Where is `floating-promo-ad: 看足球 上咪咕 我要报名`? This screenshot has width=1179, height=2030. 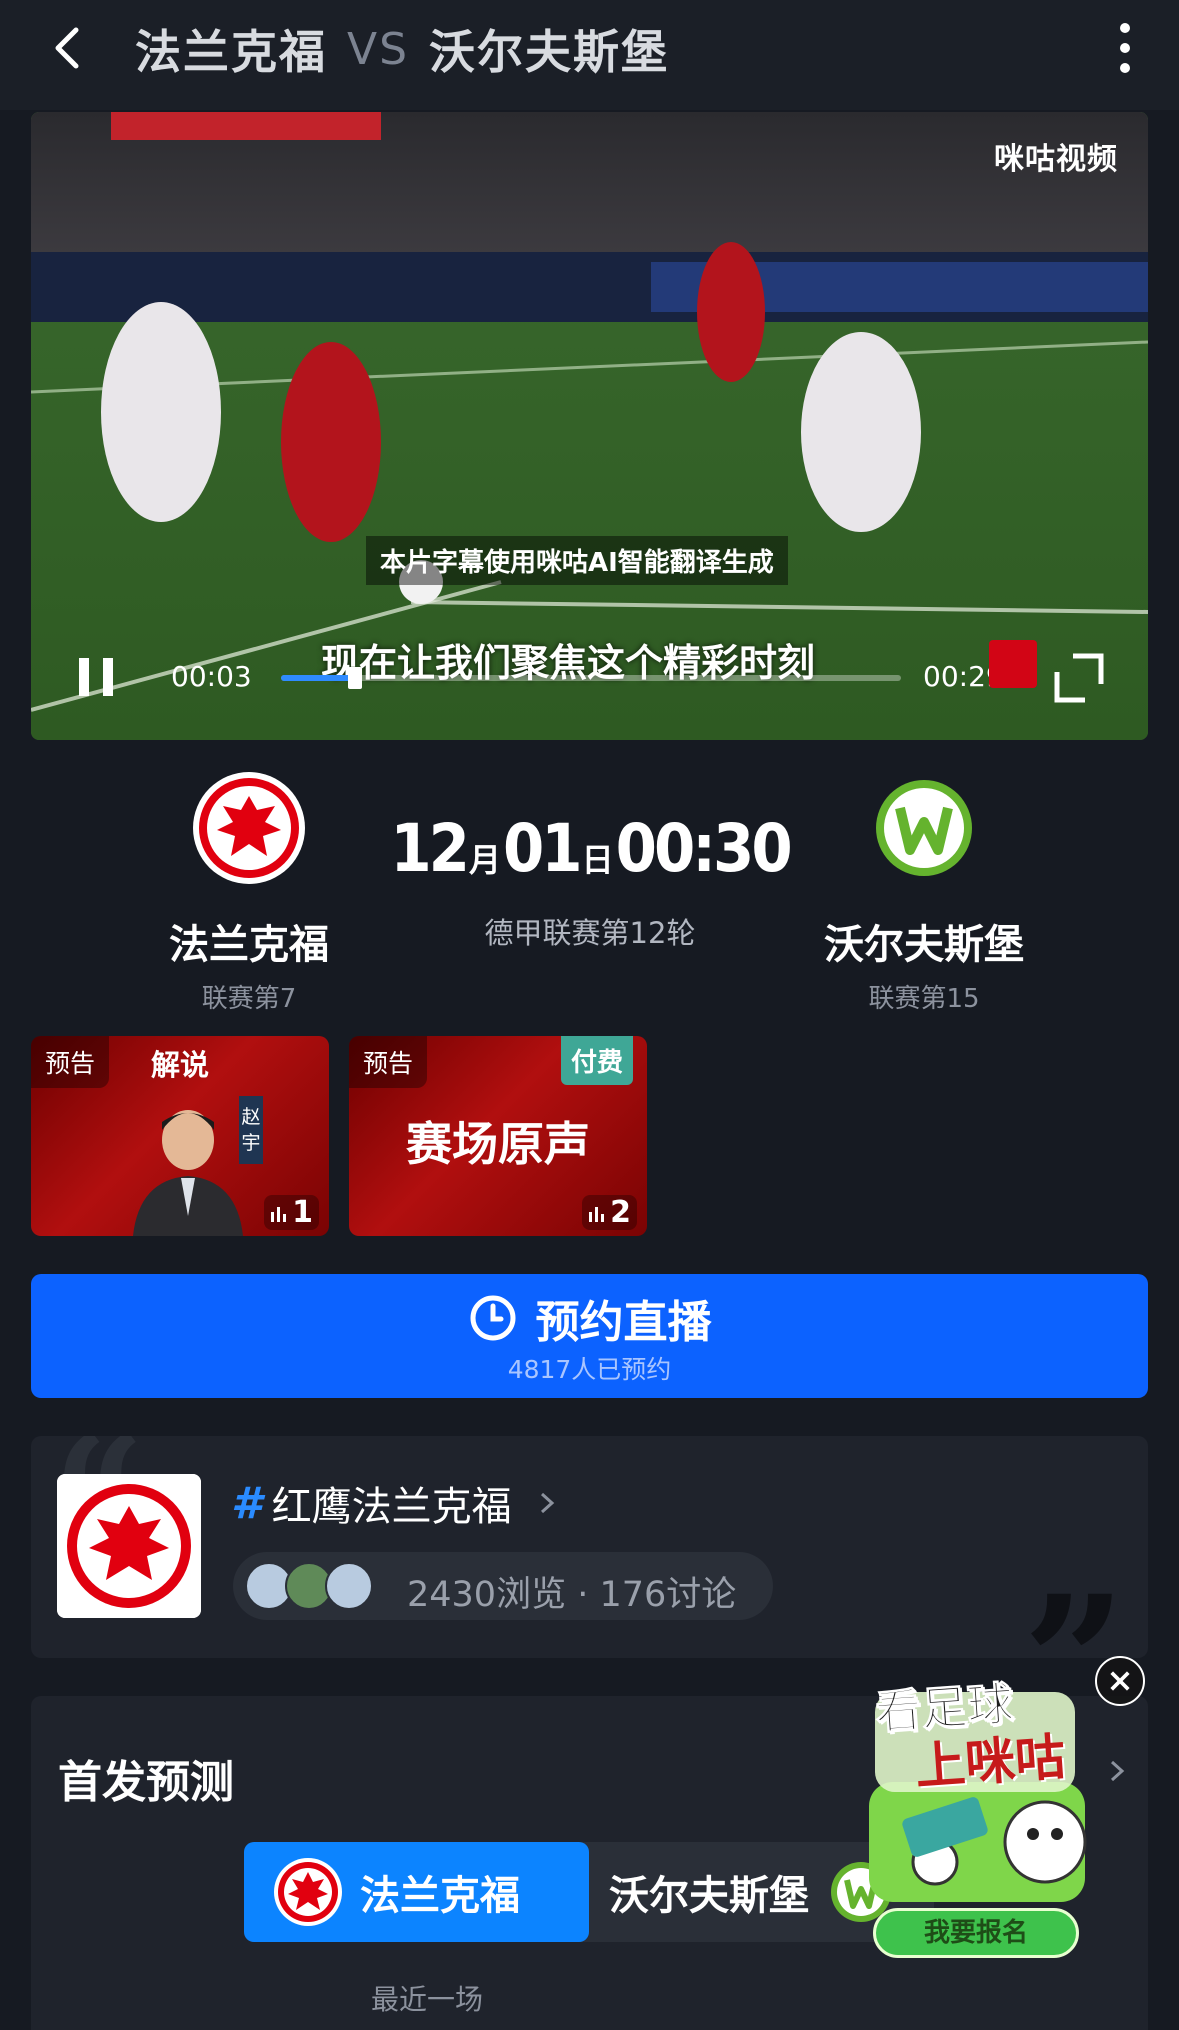
floating-promo-ad: 看足球 上咪咕 我要报名 is located at coordinates (979, 1812).